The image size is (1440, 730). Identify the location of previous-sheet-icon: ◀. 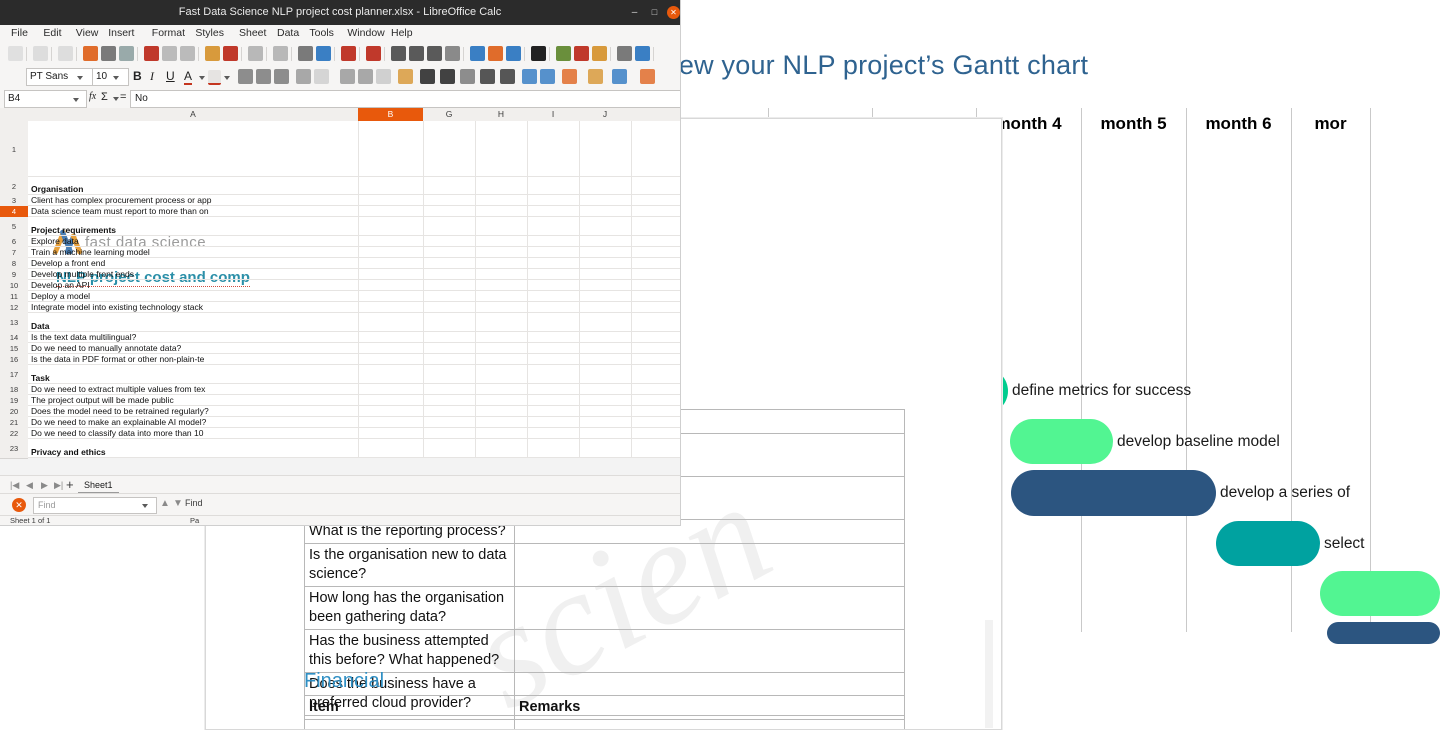
(29, 485).